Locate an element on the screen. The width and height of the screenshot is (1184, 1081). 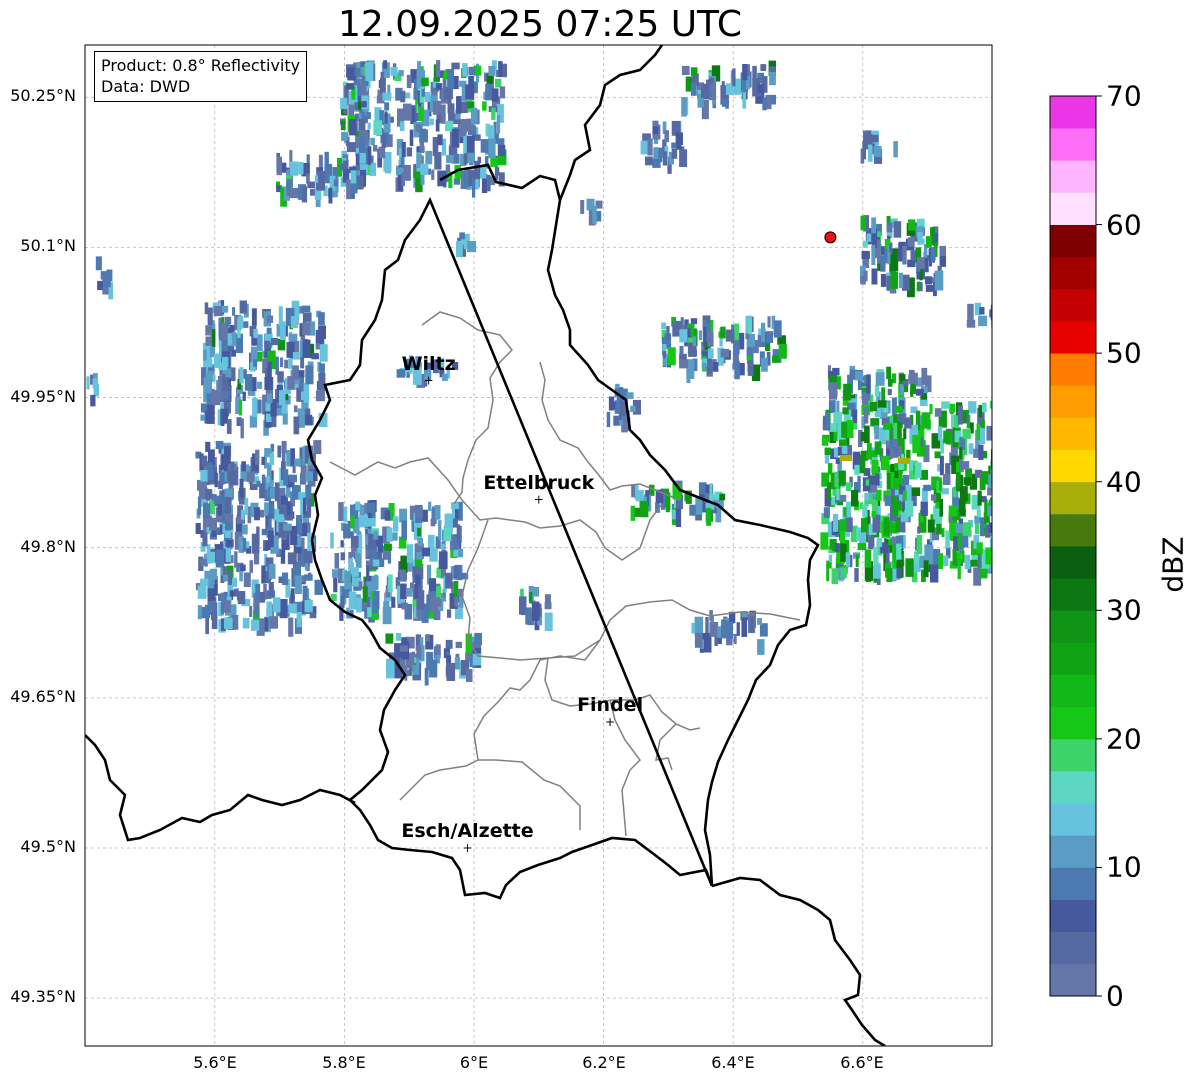
lon-tick: 6.6°E is located at coordinates (862, 1062).